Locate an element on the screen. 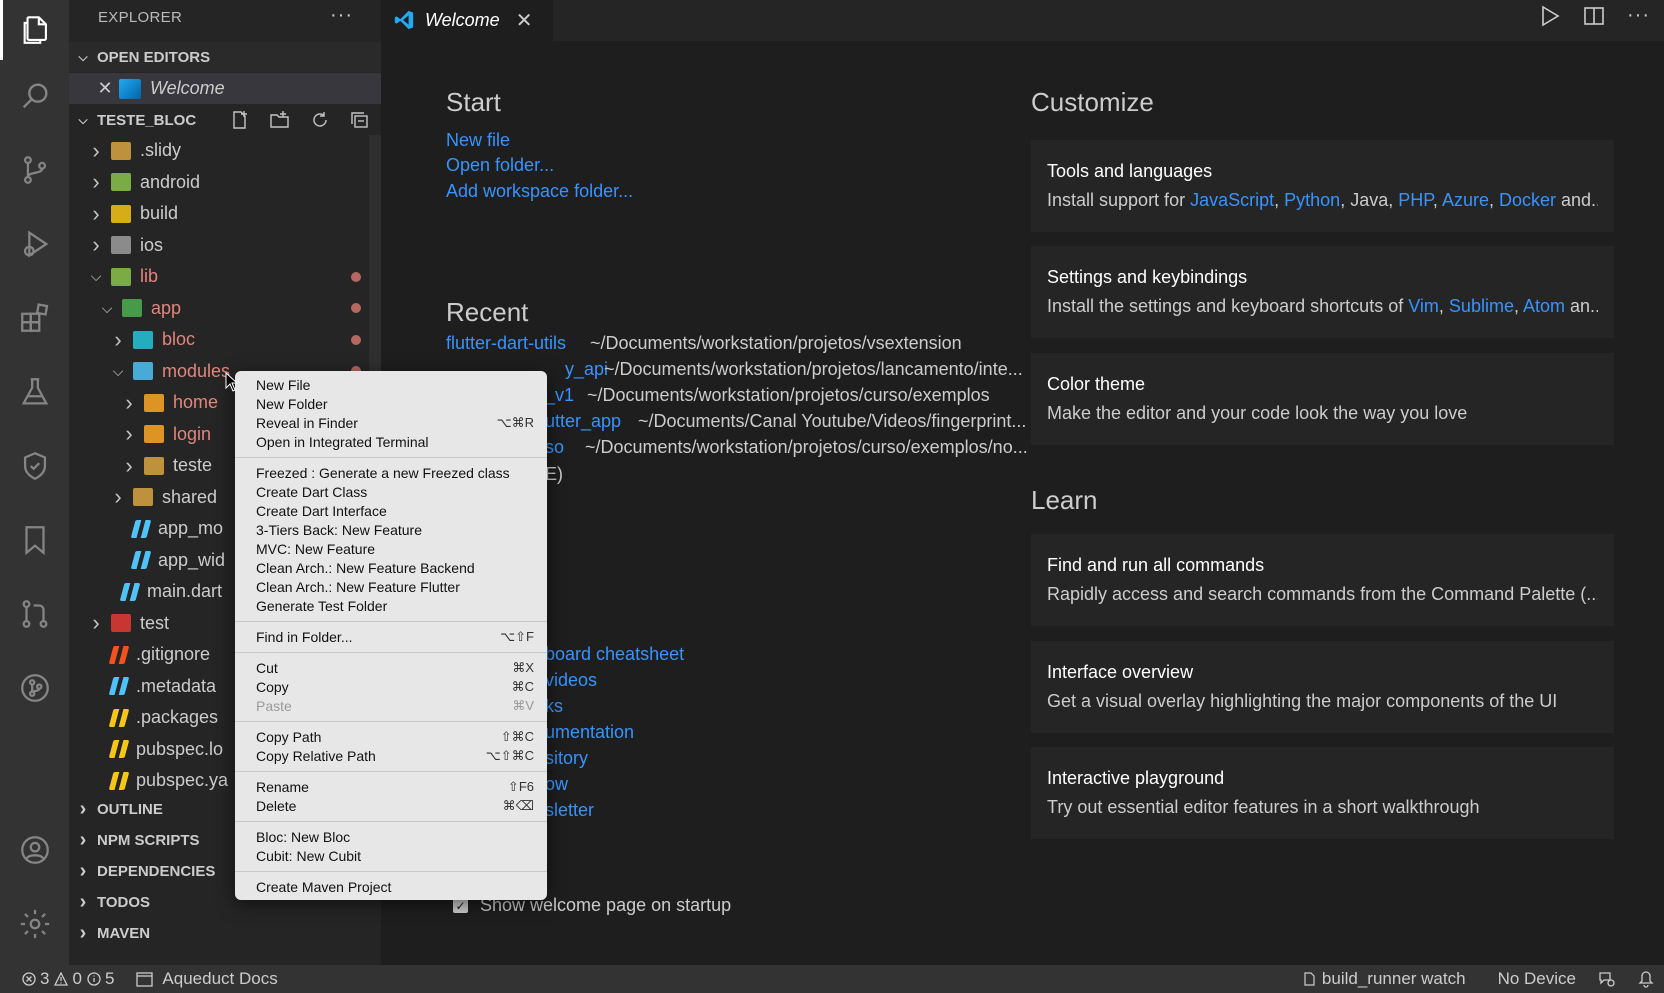 The image size is (1664, 993). tree-item: › ios is located at coordinates (219, 245).